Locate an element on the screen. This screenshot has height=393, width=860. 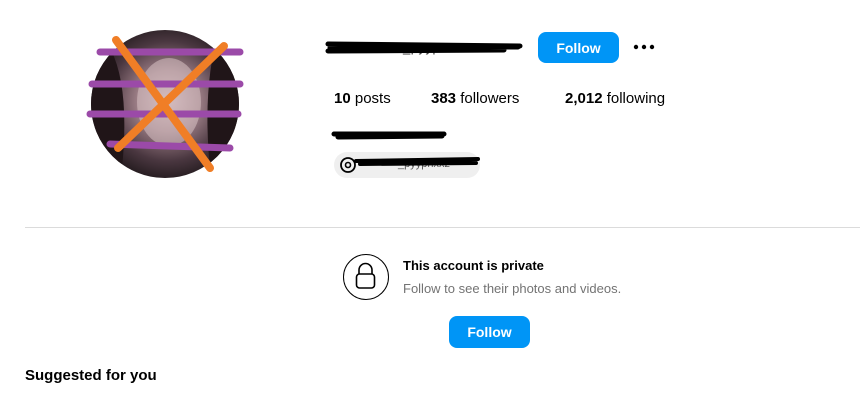
lock-icon is located at coordinates (366, 277).